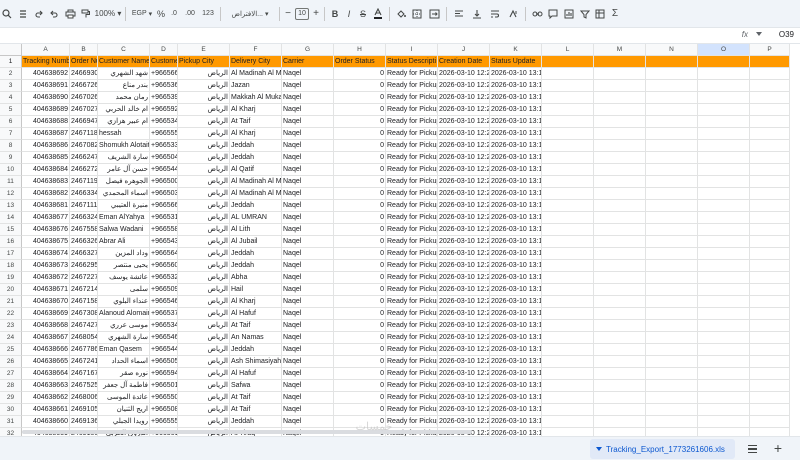 This screenshot has width=800, height=460. I want to click on table-cell: +966534, so click(164, 326).